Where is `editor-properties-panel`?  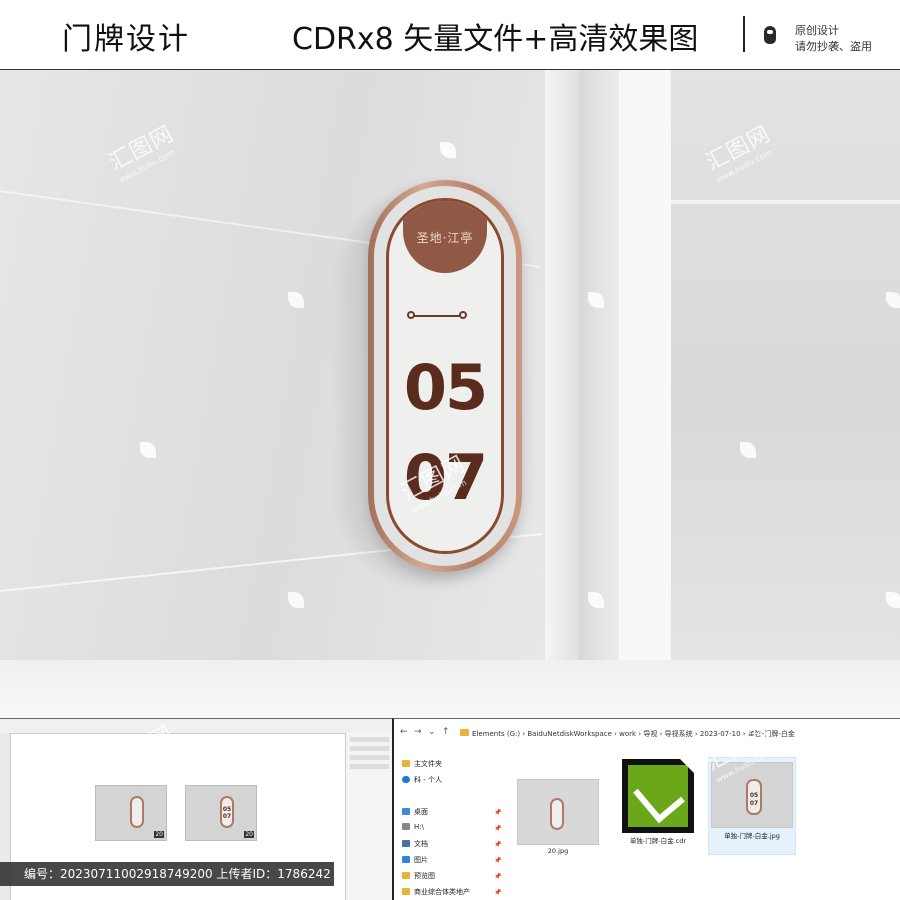
editor-properties-panel is located at coordinates (368, 816).